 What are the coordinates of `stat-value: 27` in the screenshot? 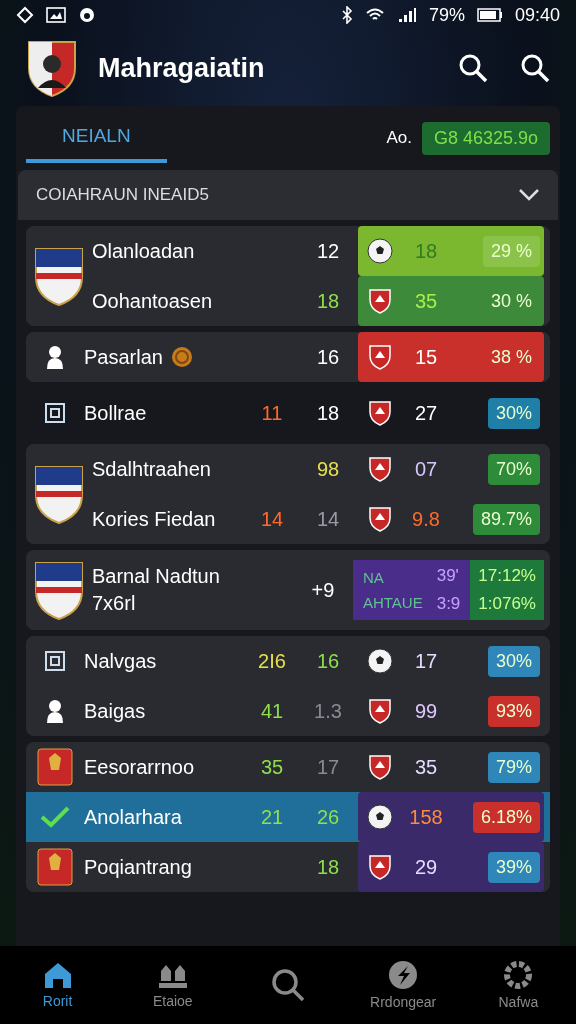 It's located at (426, 412).